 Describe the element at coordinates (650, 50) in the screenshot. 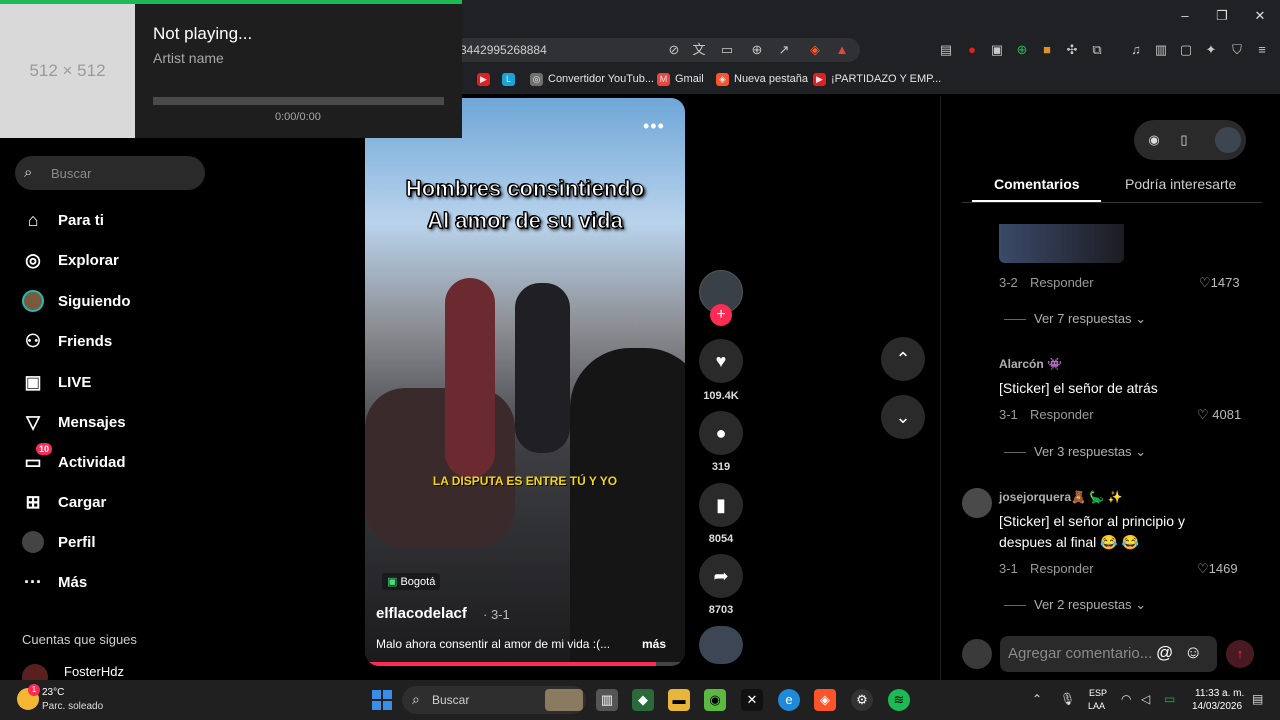

I see `address-bar: 3442995268884` at that location.